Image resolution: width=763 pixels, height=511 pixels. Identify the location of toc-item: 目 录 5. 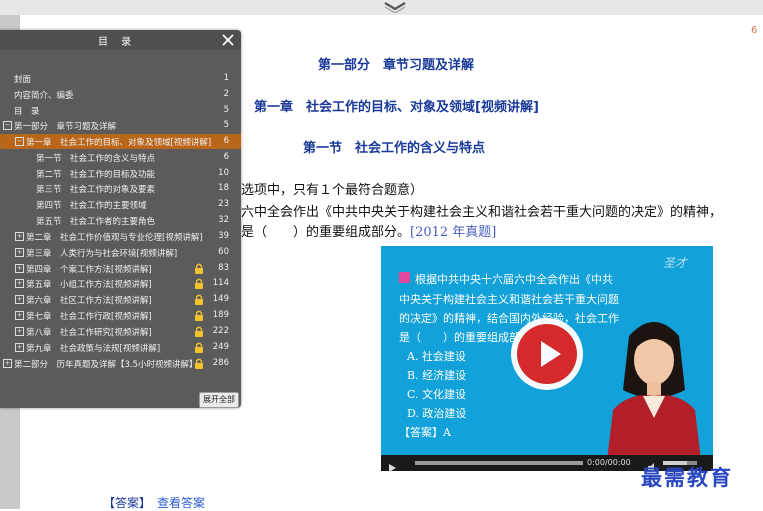
(120, 110).